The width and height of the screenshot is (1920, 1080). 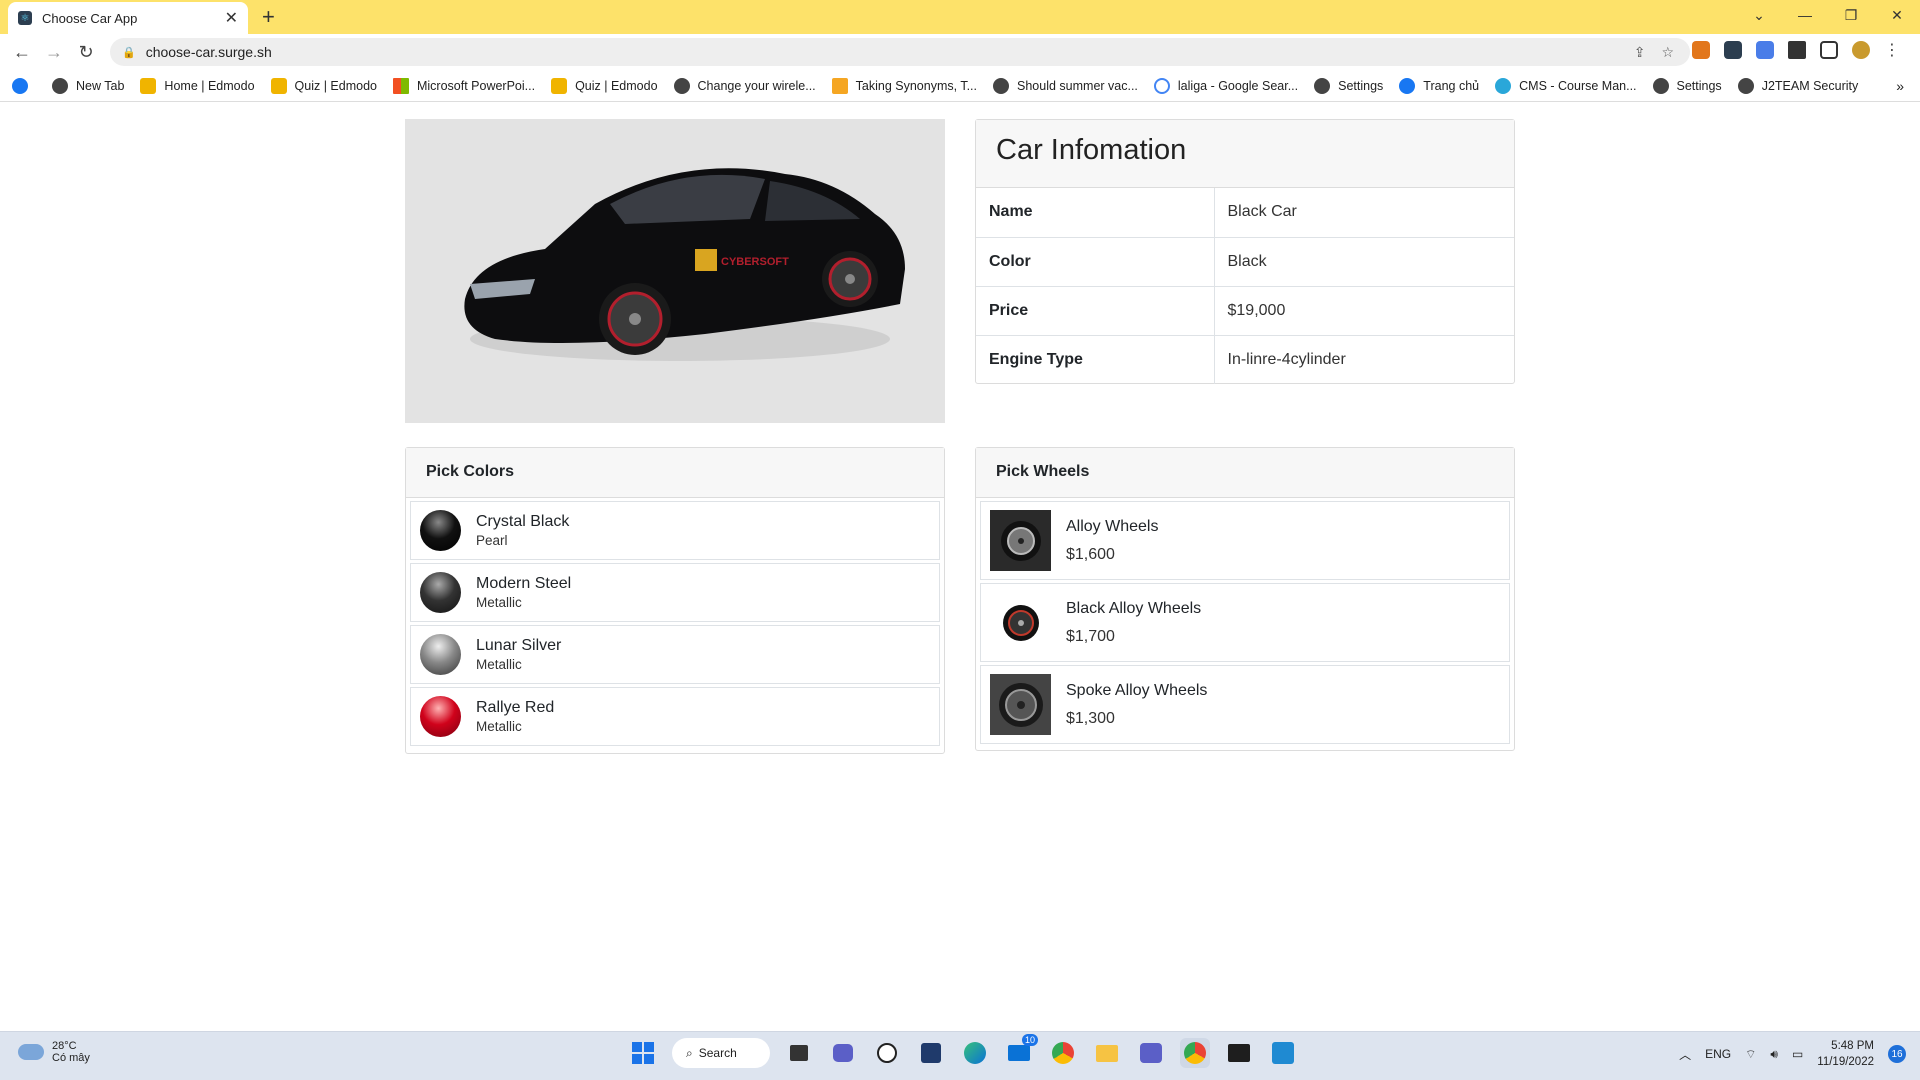 What do you see at coordinates (1750, 1054) in the screenshot?
I see `wifi-icon: ⌔` at bounding box center [1750, 1054].